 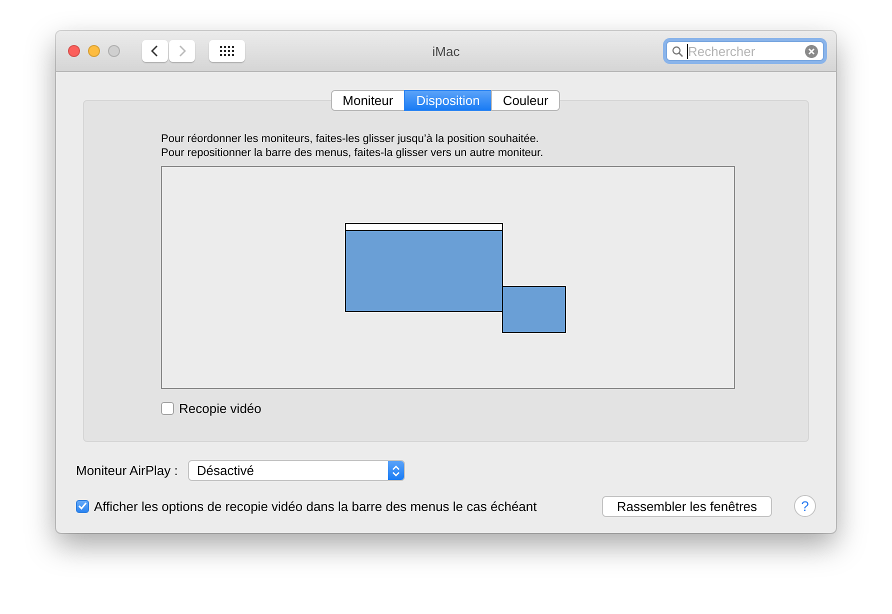 What do you see at coordinates (368, 100) in the screenshot?
I see `tab: Moniteur` at bounding box center [368, 100].